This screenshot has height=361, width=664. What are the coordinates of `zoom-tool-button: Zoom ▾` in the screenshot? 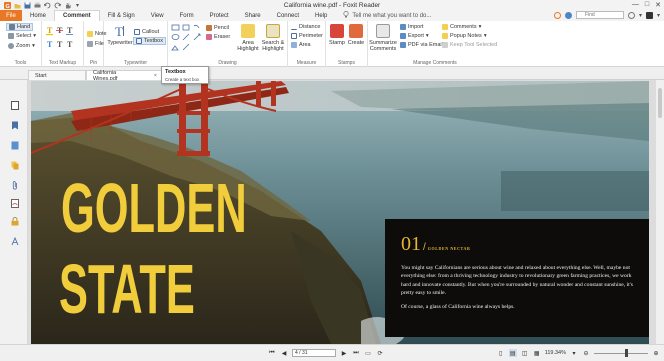 It's located at (21, 46).